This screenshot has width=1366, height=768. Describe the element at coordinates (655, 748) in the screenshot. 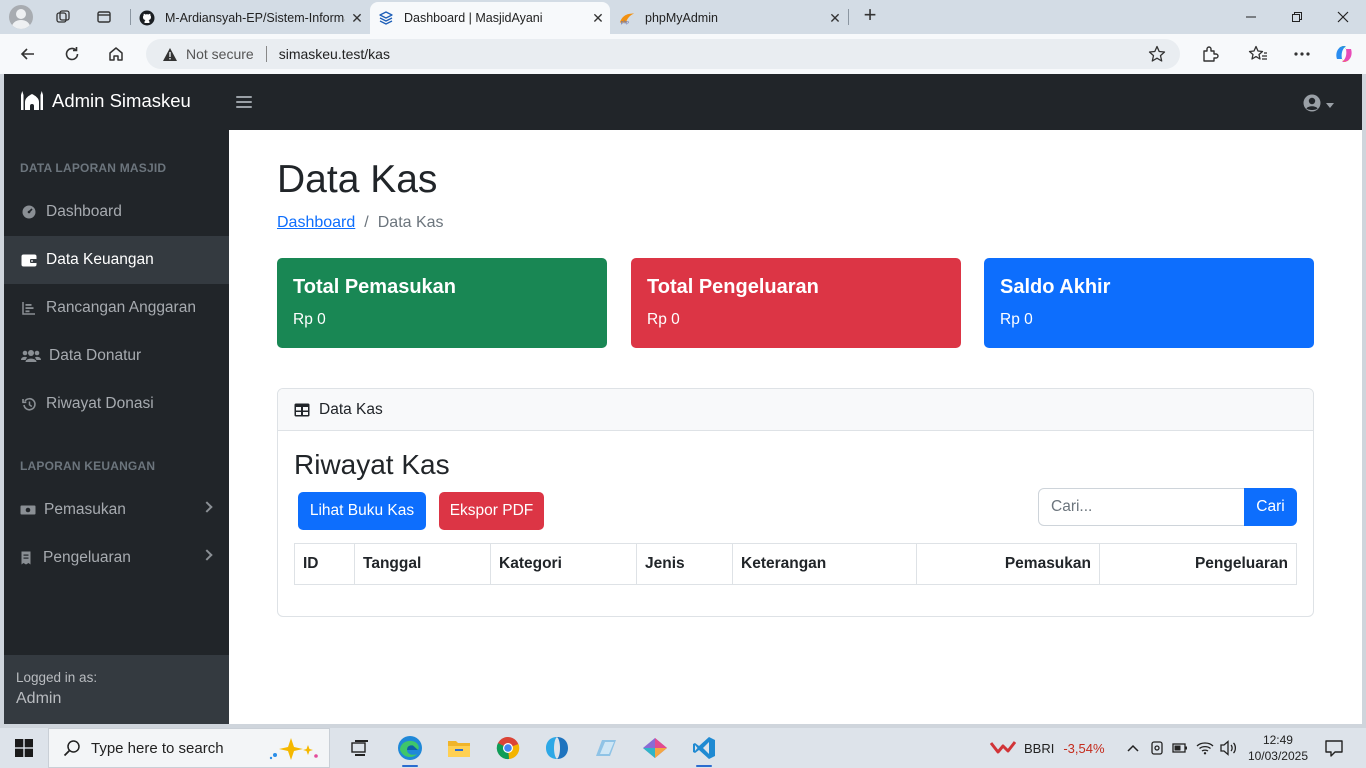

I see `app-icon-gitkraken` at that location.